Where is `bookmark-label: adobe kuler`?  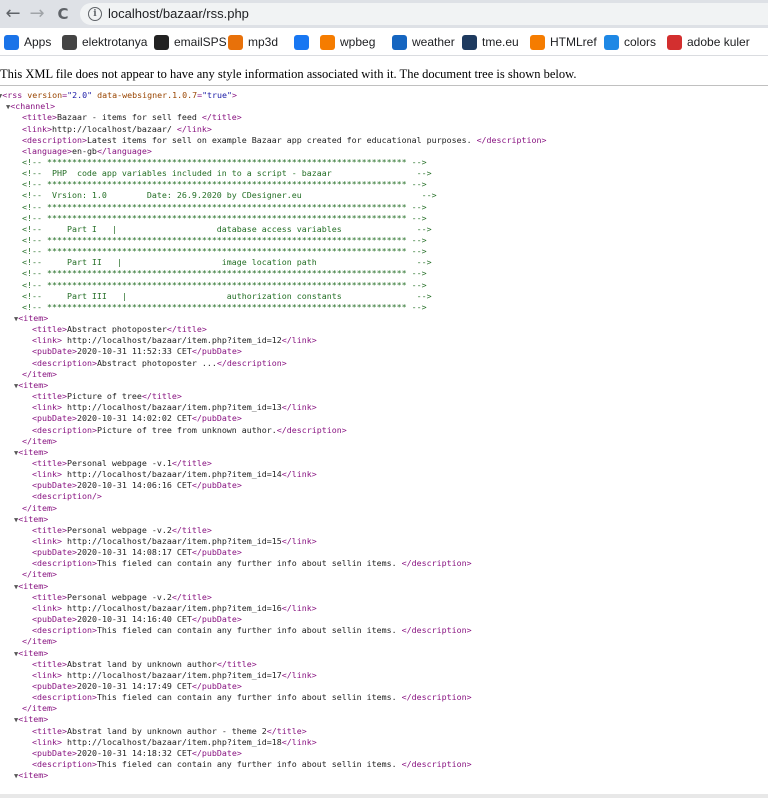
bookmark-label: adobe kuler is located at coordinates (718, 42).